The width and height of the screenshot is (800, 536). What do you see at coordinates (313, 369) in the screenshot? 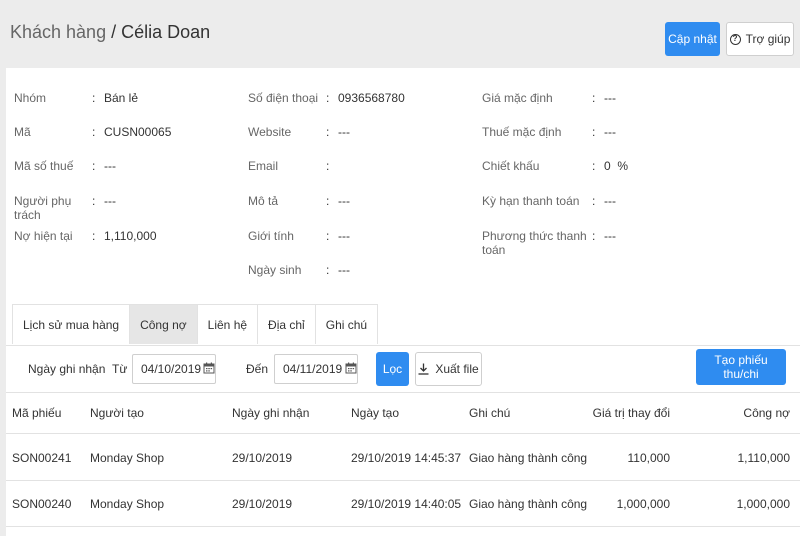
I see `to-date-value: 04/11/2019` at bounding box center [313, 369].